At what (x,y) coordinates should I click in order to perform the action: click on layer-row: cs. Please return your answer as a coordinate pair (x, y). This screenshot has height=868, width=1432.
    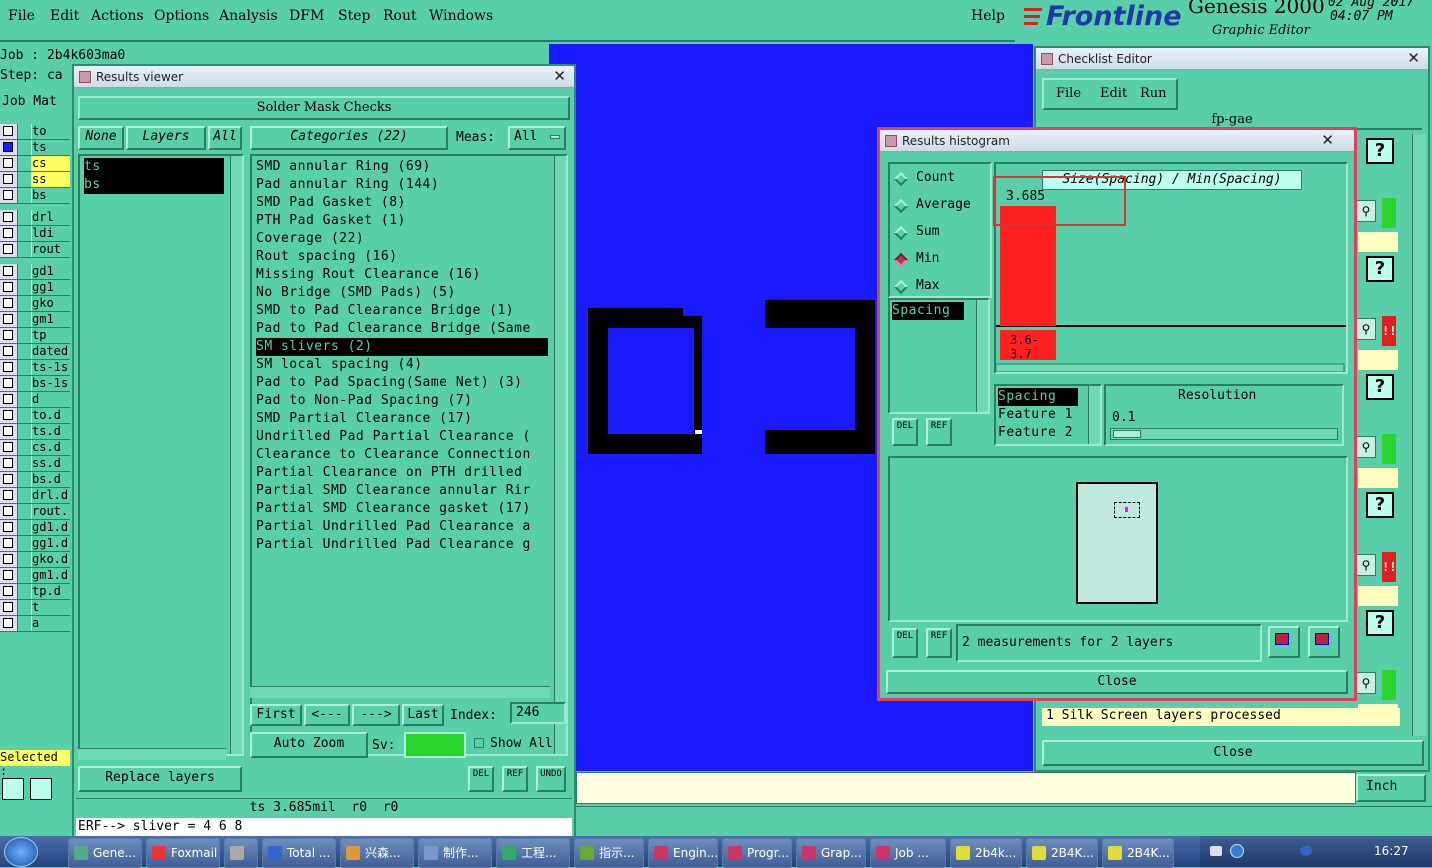
    Looking at the image, I should click on (35, 164).